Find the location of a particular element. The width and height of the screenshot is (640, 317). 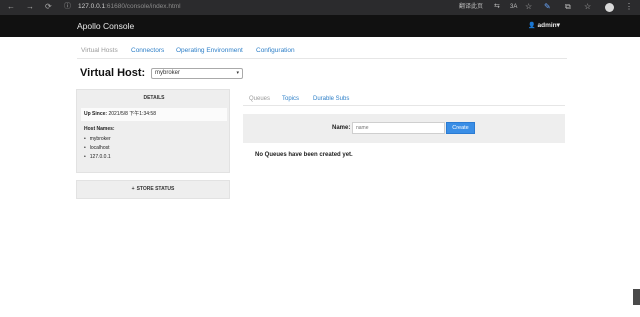

host-name-item: mybroker is located at coordinates (97, 139).